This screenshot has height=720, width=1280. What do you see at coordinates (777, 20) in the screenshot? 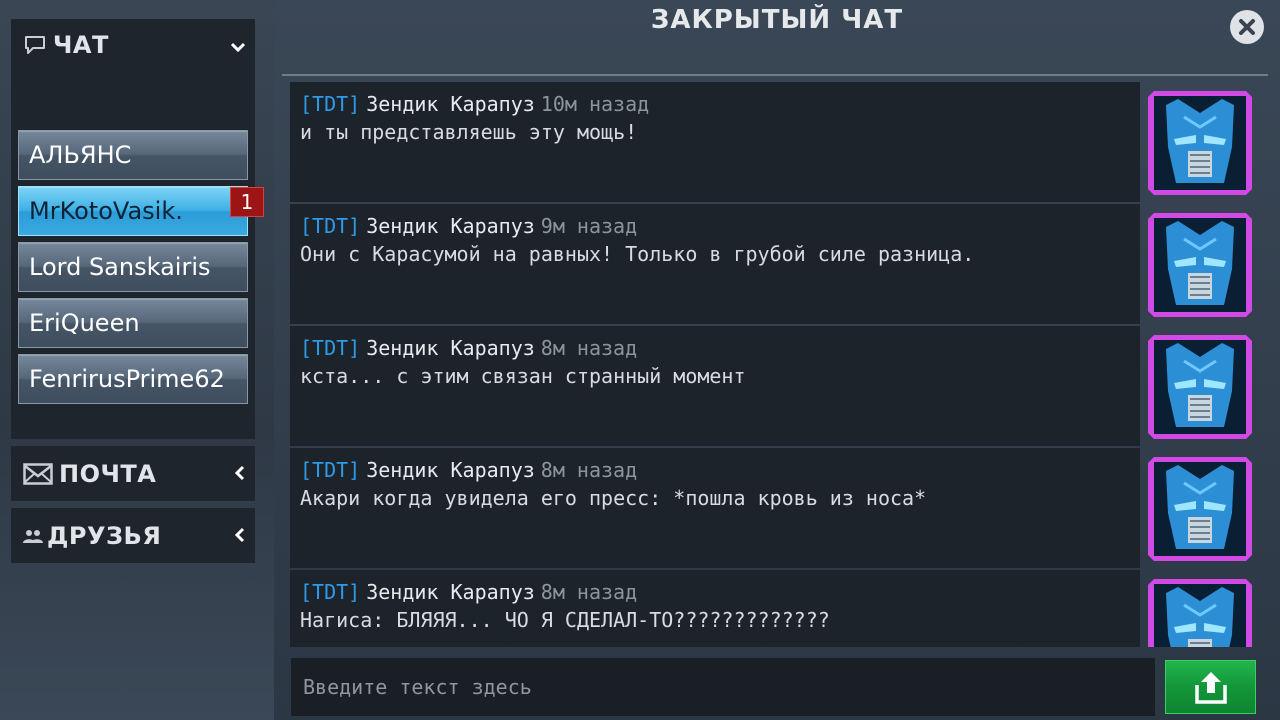
I see `page-title: ЗАКРЫТЫЙ ЧАТ` at bounding box center [777, 20].